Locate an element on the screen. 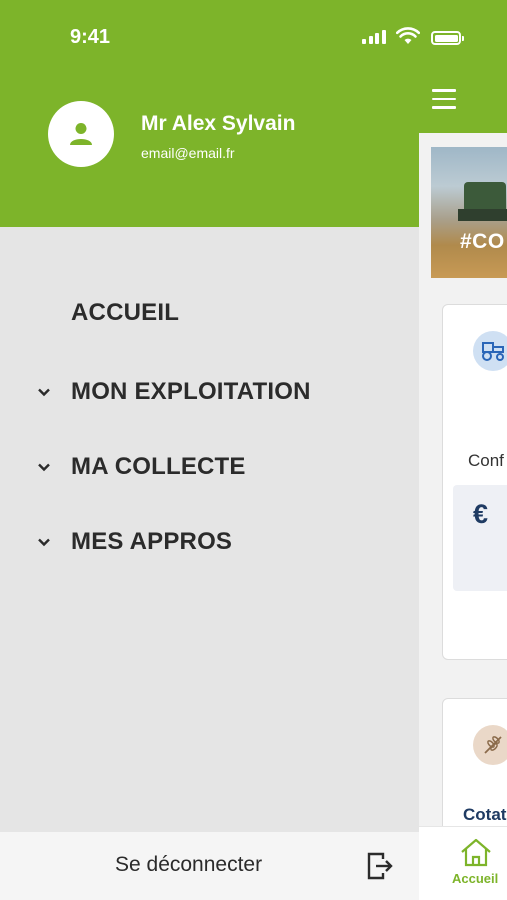 The image size is (507, 900). harvester-base is located at coordinates (482, 215).